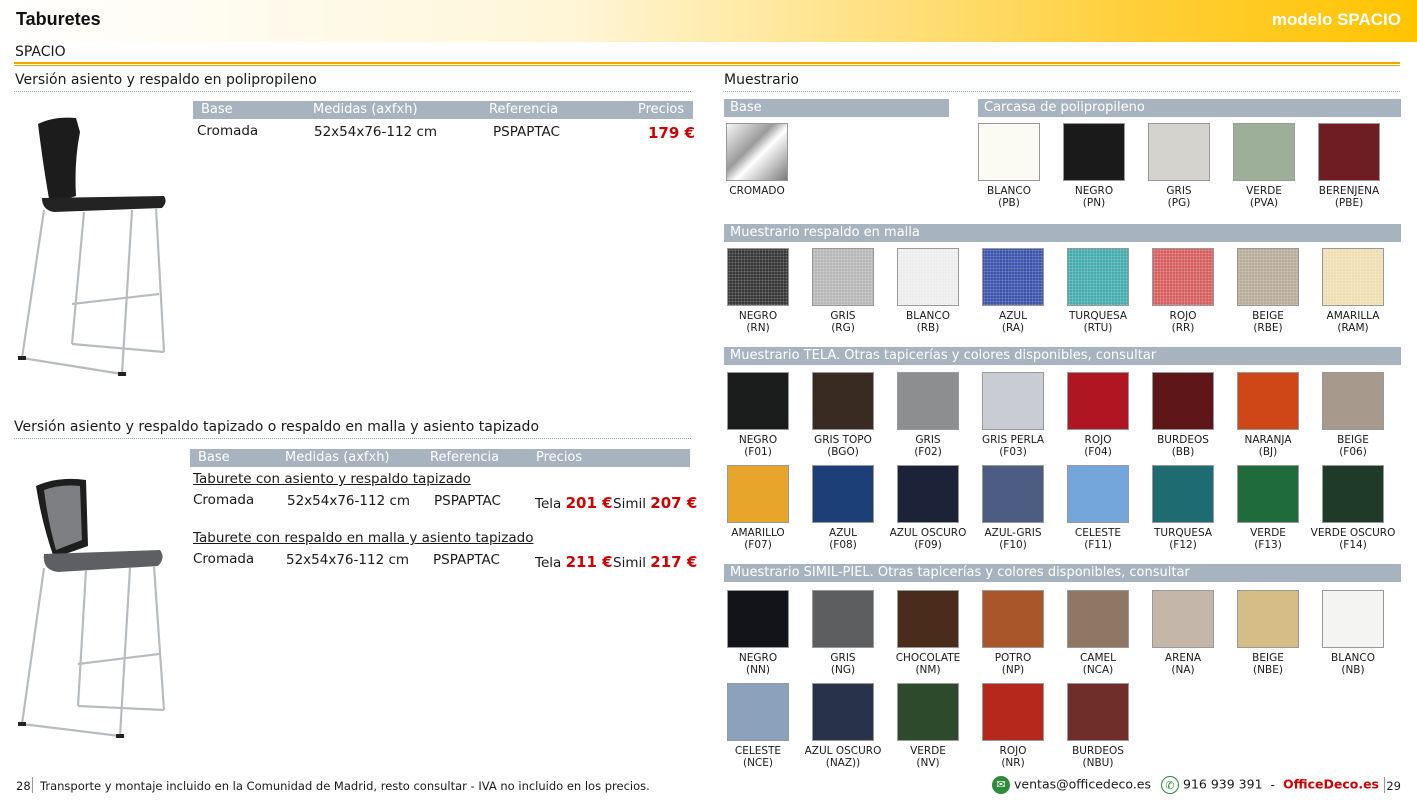 This screenshot has width=1417, height=800. I want to click on footer-brand: OfficeDeco.es, so click(1331, 784).